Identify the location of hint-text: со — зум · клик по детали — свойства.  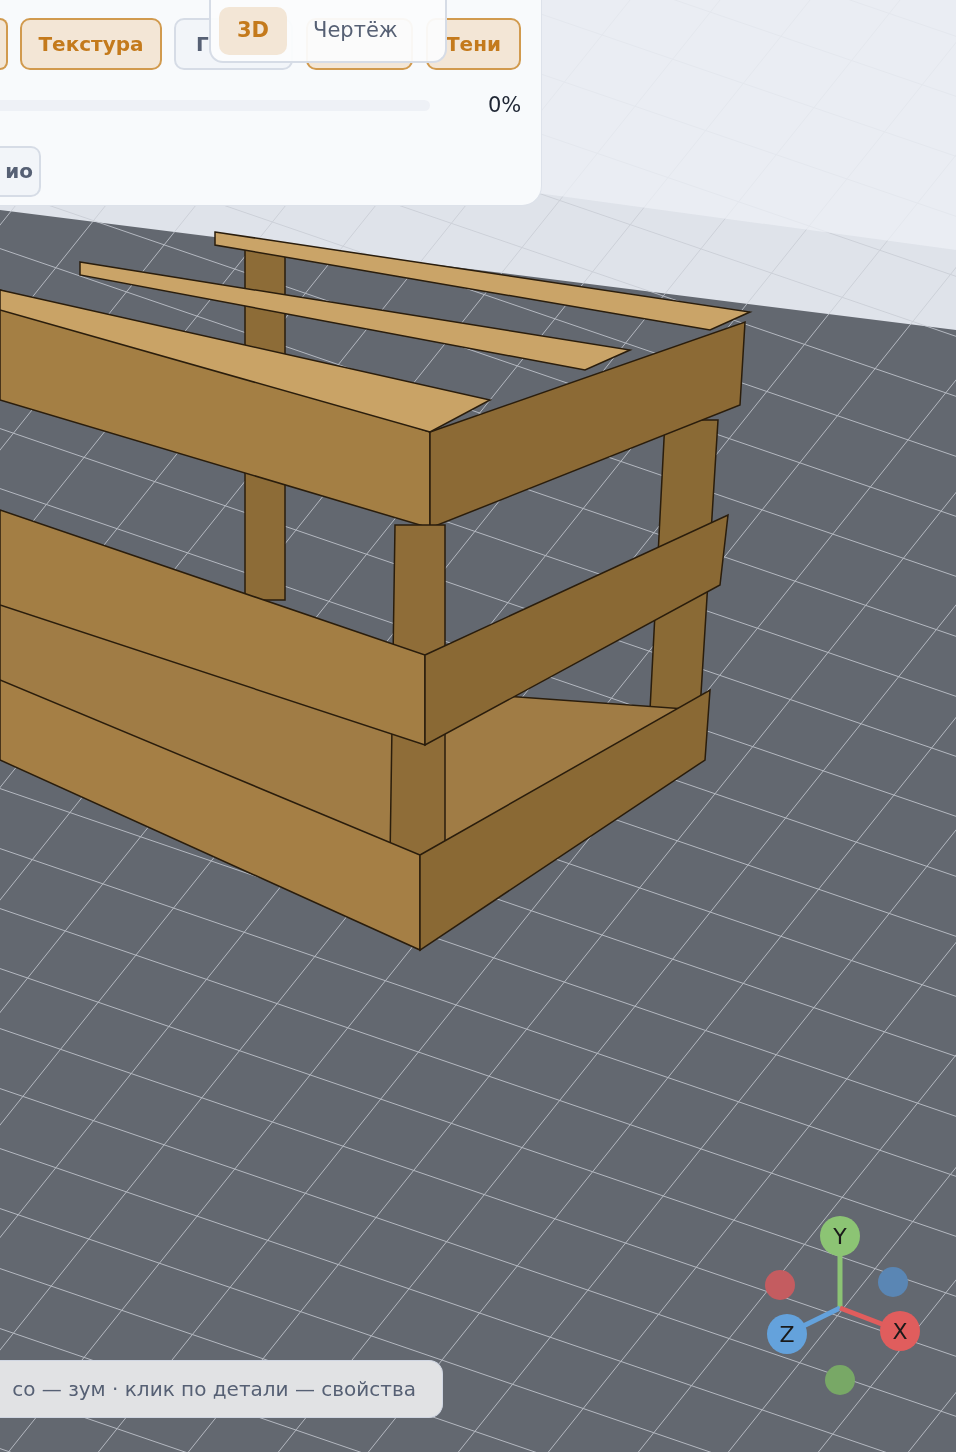
(214, 1389).